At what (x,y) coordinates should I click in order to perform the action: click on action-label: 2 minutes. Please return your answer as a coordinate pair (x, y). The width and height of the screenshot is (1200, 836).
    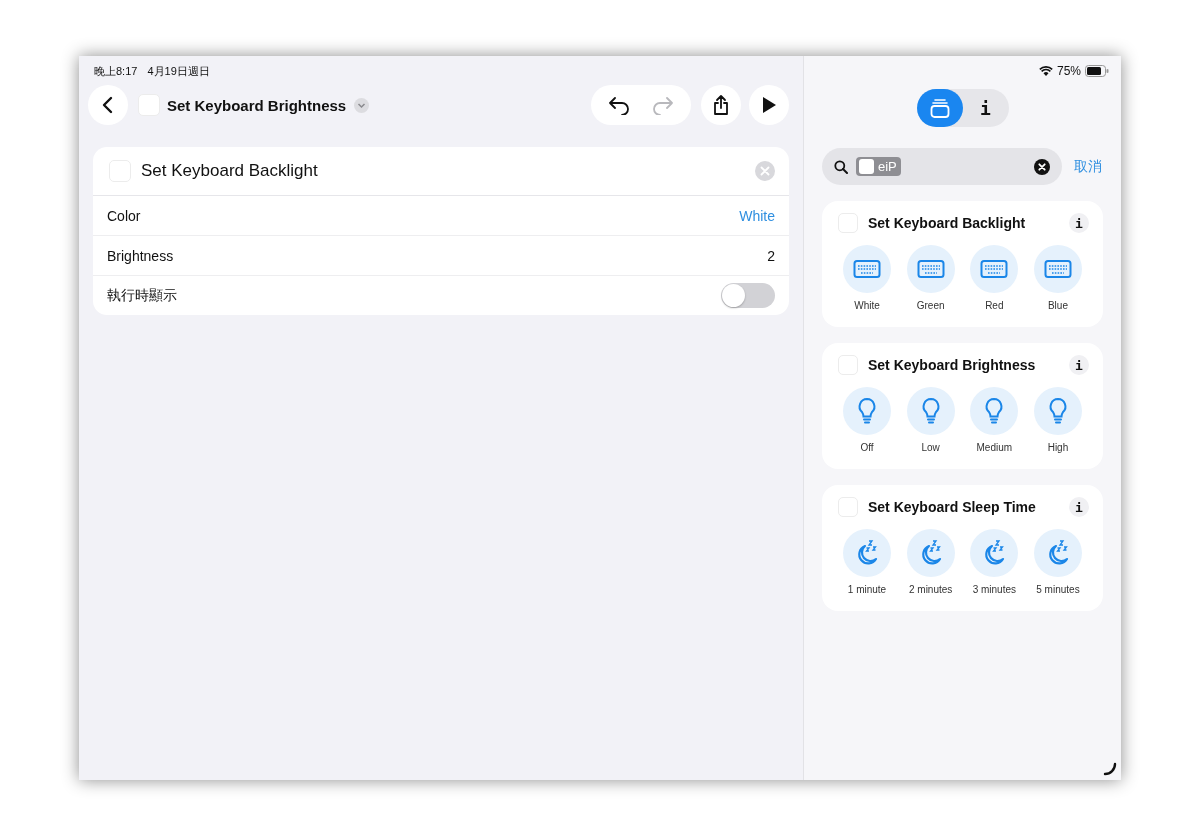
    Looking at the image, I should click on (930, 589).